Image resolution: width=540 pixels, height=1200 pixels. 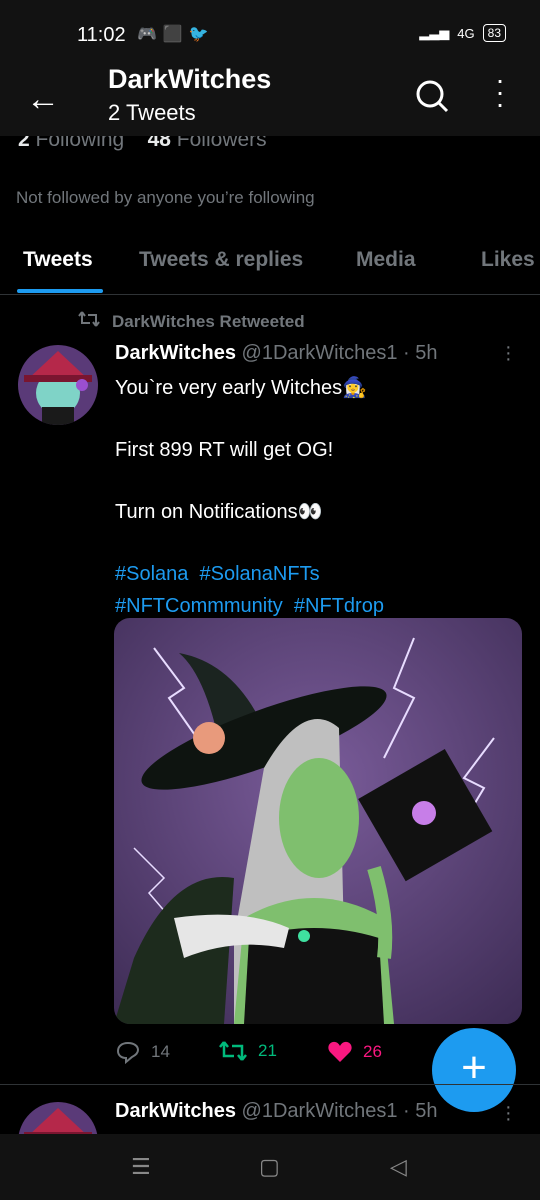 What do you see at coordinates (142, 145) in the screenshot?
I see `follow-stats: 2 Following 48 Followers` at bounding box center [142, 145].